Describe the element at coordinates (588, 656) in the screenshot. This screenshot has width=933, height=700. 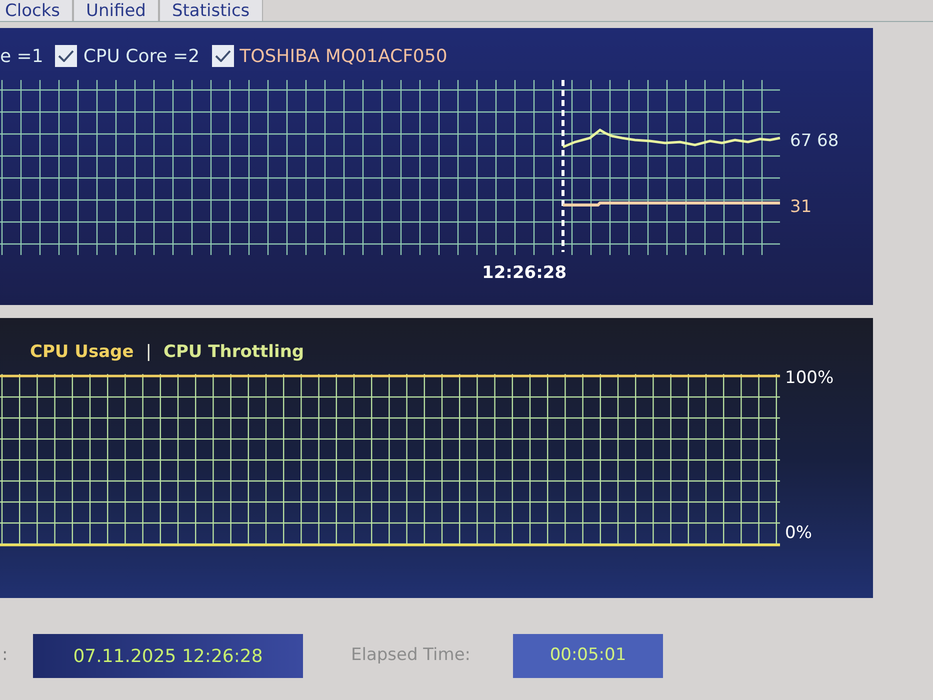
I see `elapsed-time-field: 00:05:01` at that location.